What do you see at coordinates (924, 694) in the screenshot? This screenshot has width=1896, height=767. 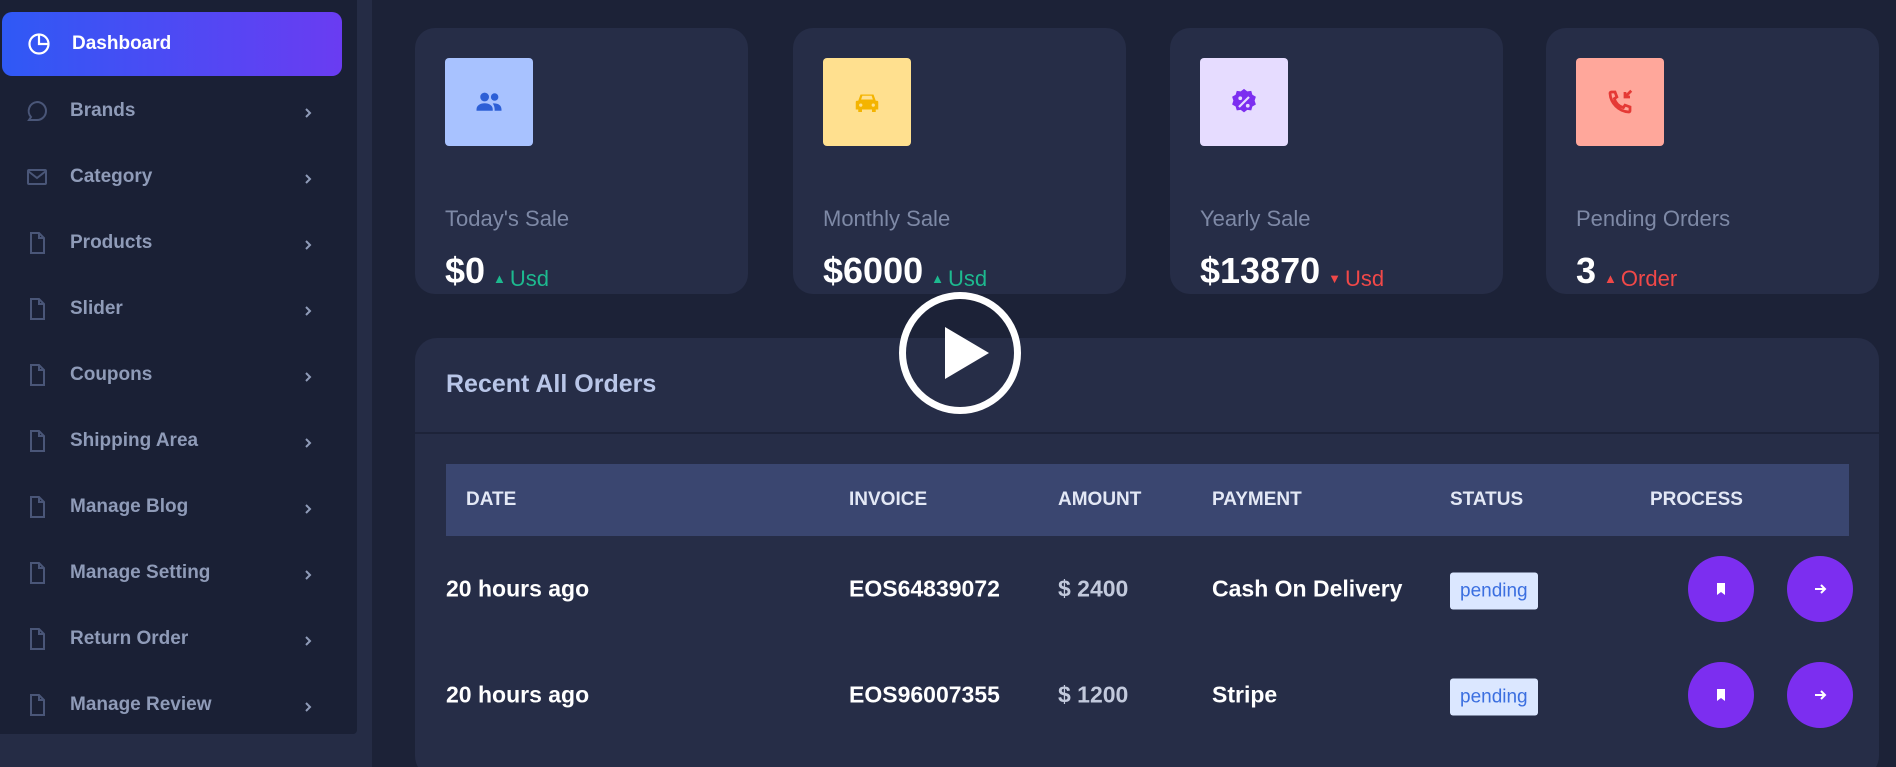 I see `order-invoice: EOS96007355` at bounding box center [924, 694].